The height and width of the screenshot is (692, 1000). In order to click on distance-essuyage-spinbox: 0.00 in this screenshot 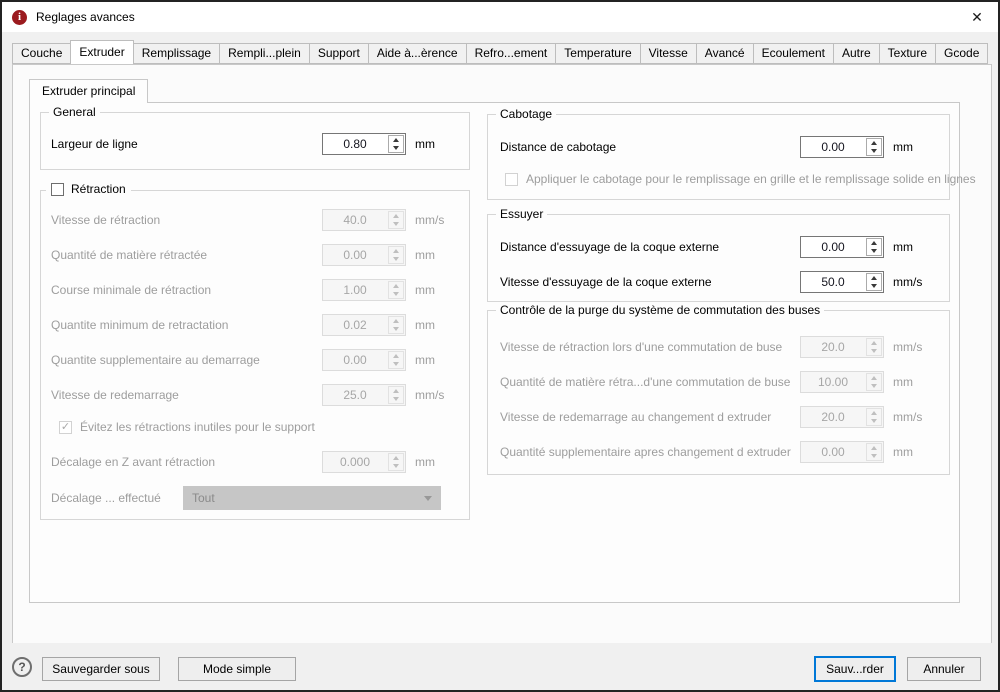, I will do `click(842, 247)`.